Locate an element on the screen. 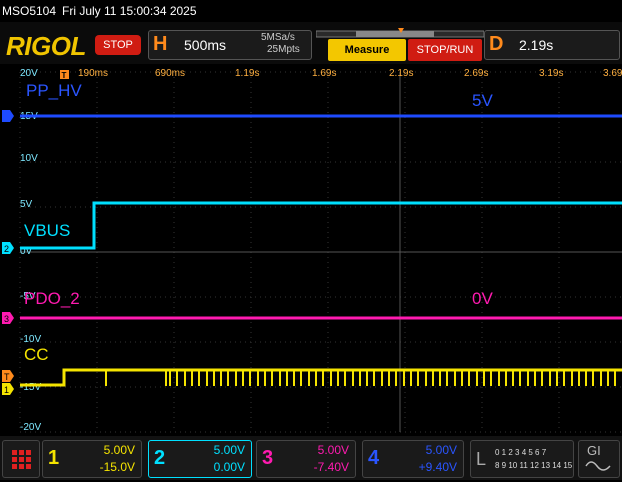 The width and height of the screenshot is (622, 482). svg-text: 3 is located at coordinates (6, 319).